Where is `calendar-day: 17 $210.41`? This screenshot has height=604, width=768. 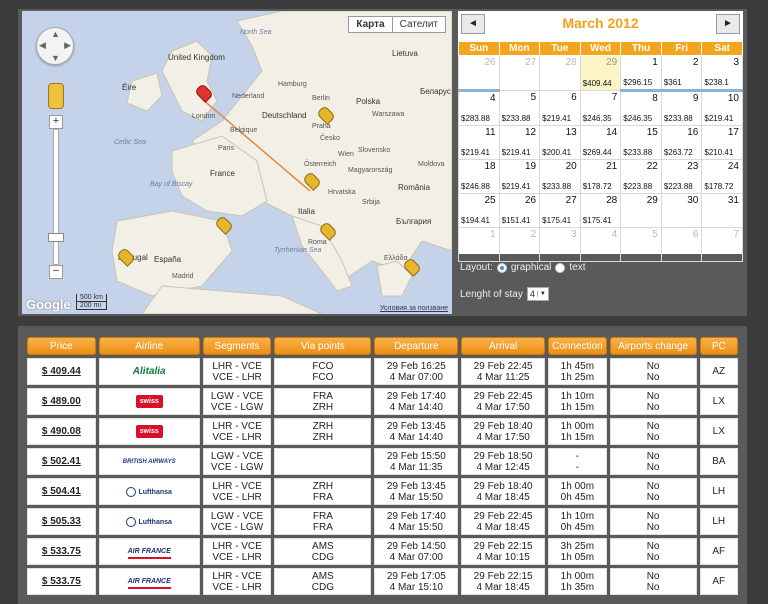 calendar-day: 17 $210.41 is located at coordinates (722, 142).